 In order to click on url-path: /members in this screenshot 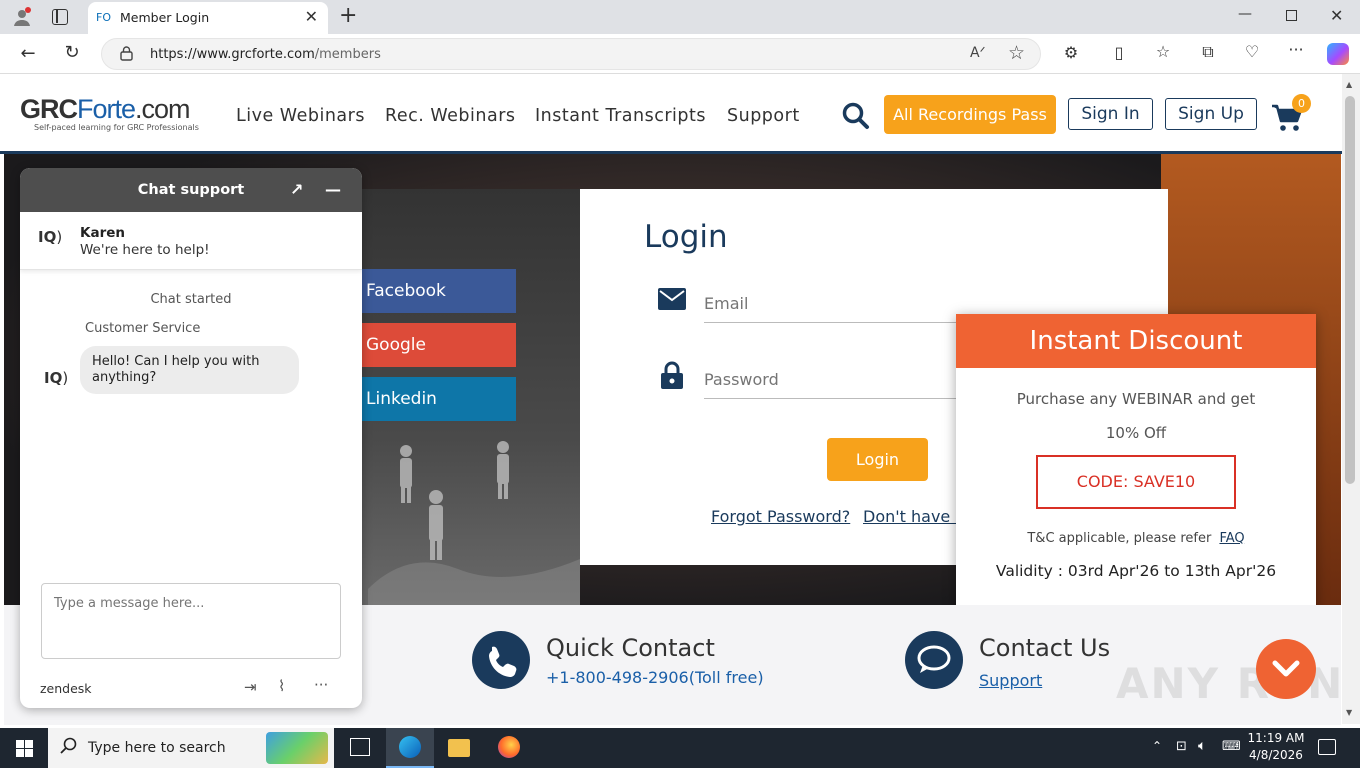, I will do `click(347, 54)`.